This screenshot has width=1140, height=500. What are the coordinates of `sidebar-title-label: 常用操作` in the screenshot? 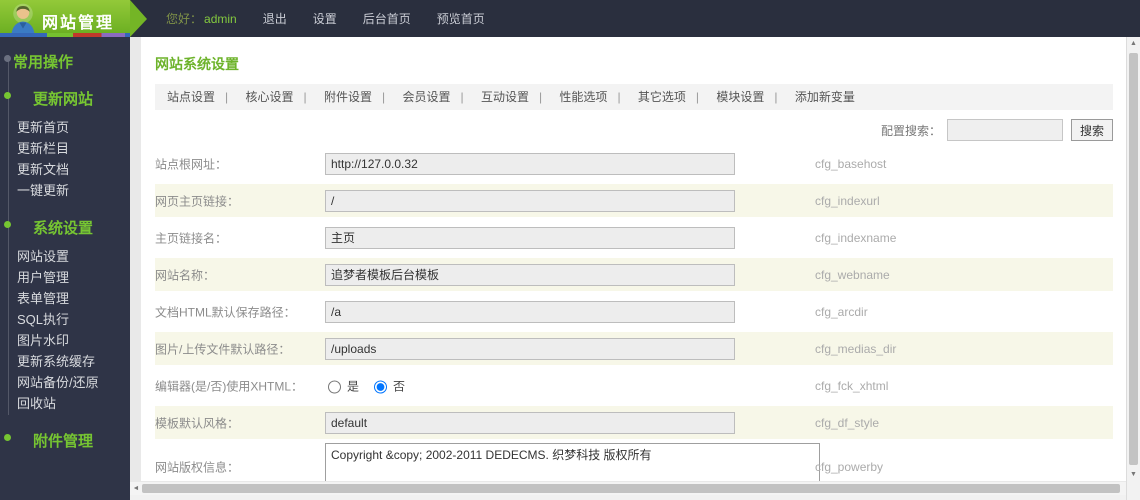 It's located at (43, 62).